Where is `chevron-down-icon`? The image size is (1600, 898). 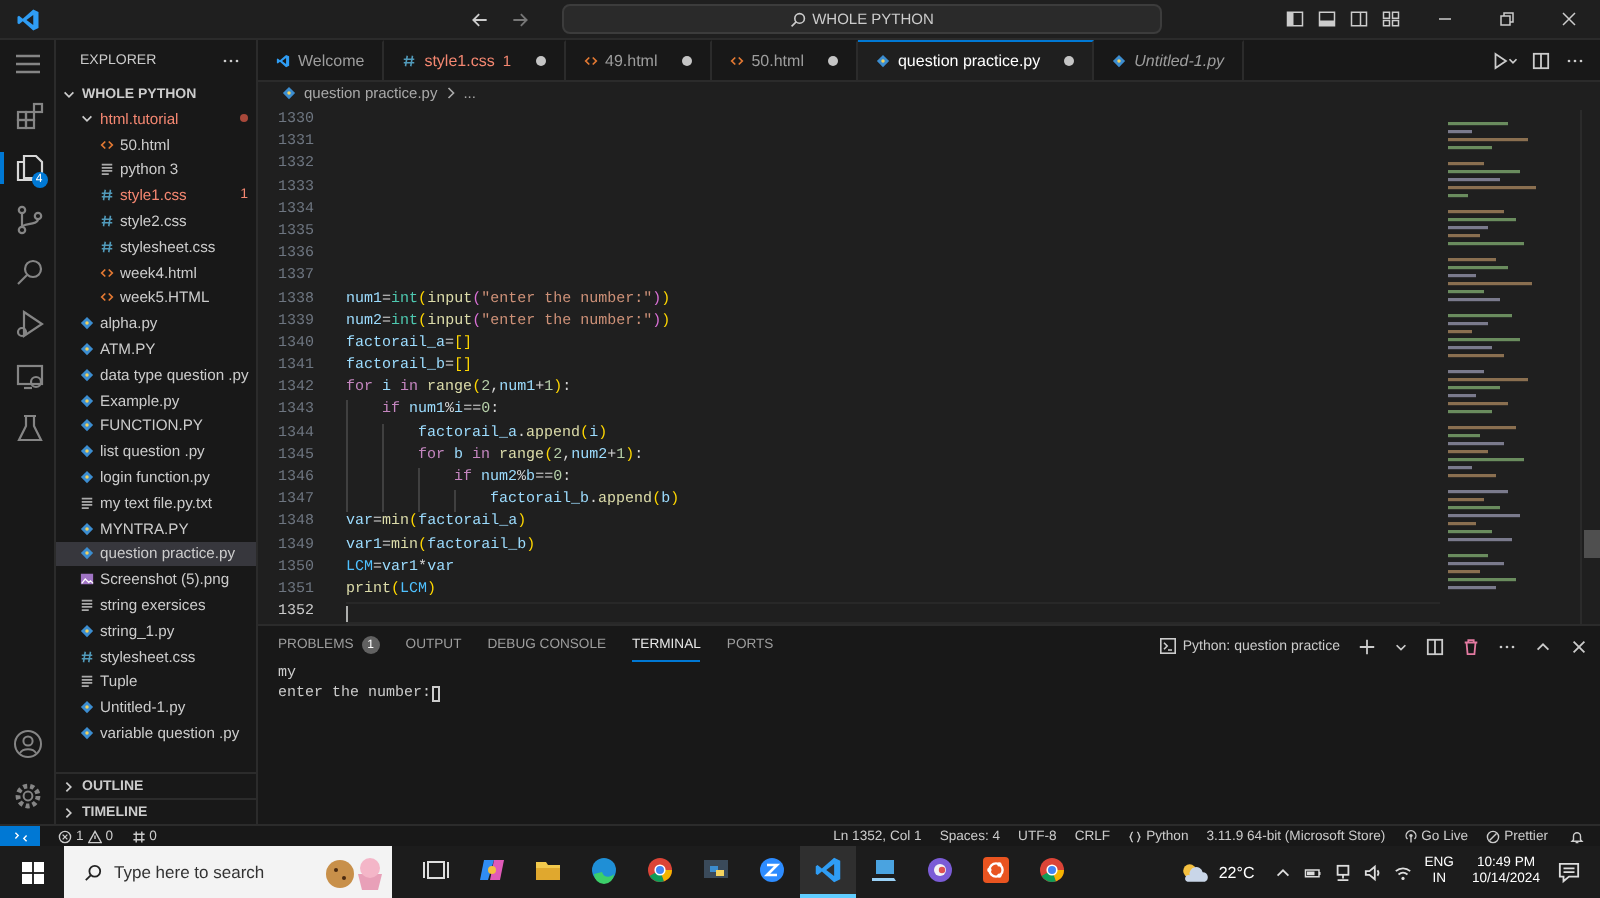 chevron-down-icon is located at coordinates (1401, 646).